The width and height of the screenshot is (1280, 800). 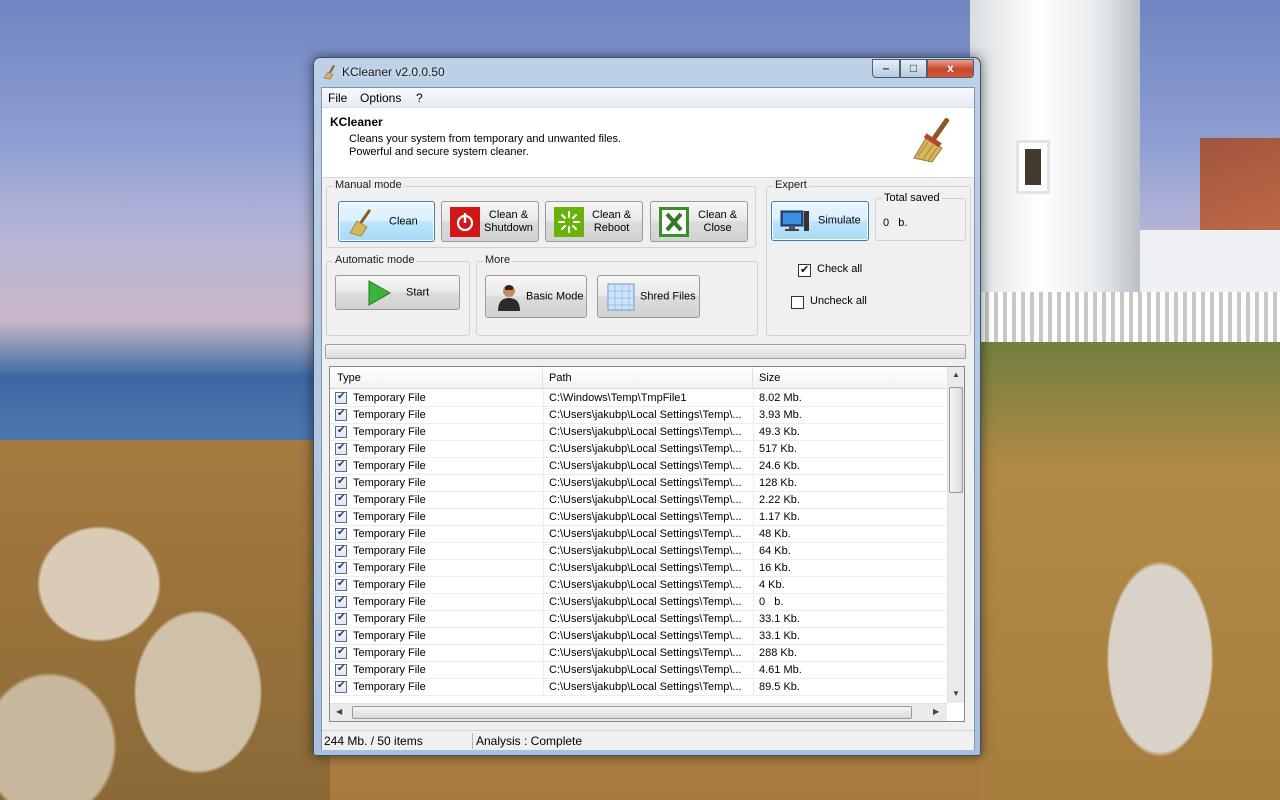 I want to click on row-size: 33.1 Kb., so click(x=779, y=619).